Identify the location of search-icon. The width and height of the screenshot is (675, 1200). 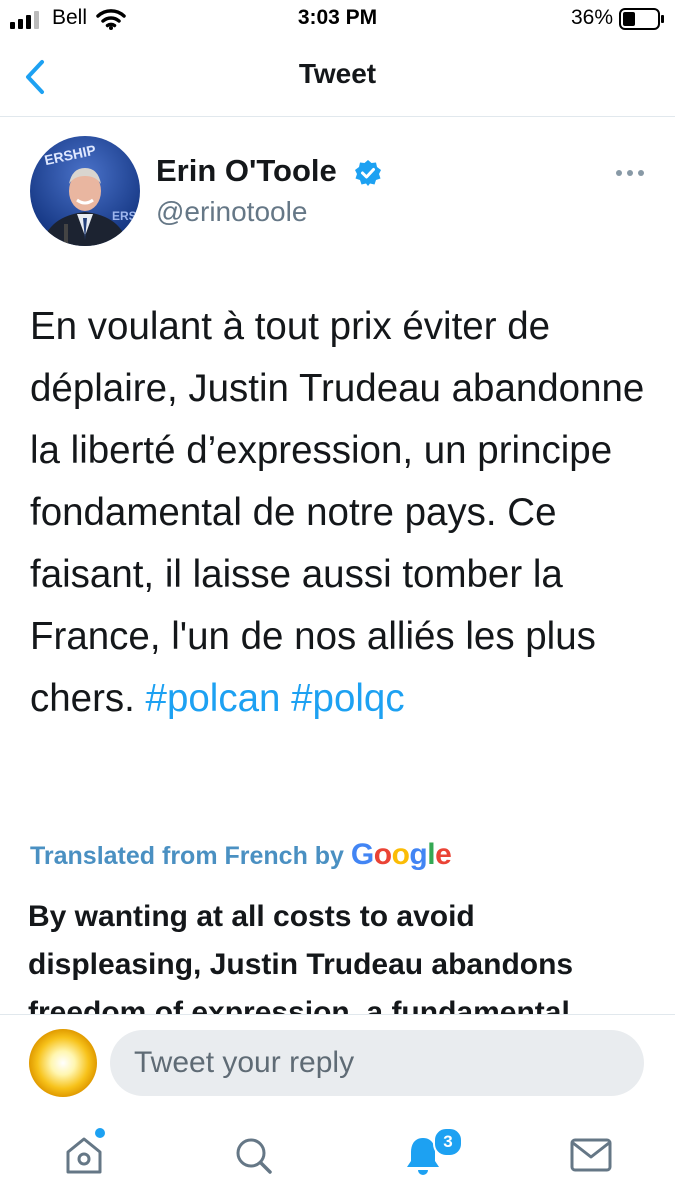
(254, 1156).